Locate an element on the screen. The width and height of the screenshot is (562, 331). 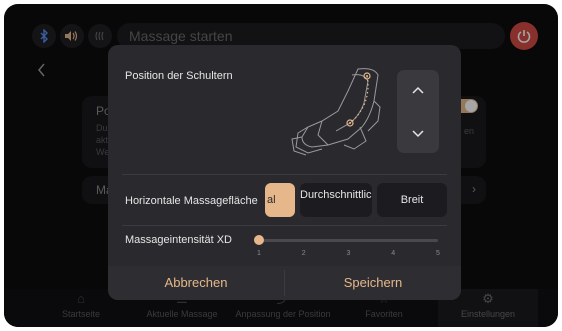
modal-footer: Abbrechen Speichern is located at coordinates (284, 283).